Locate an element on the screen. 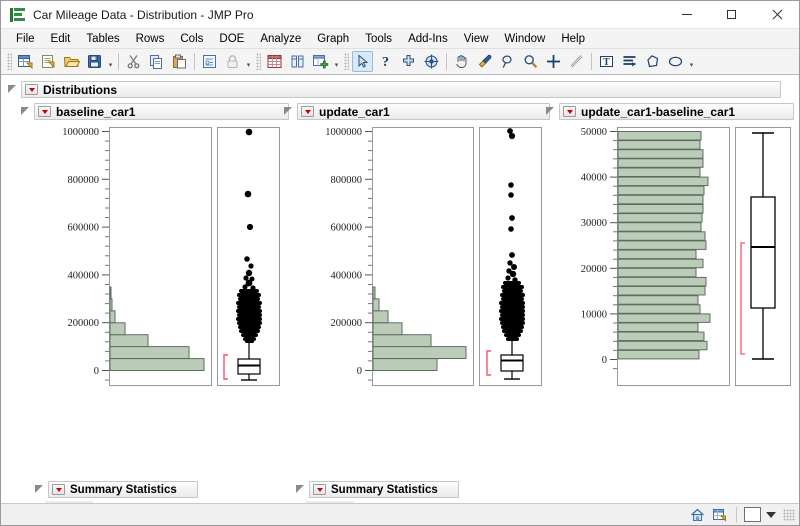 Image resolution: width=800 pixels, height=526 pixels. minimize-icon is located at coordinates (686, 14).